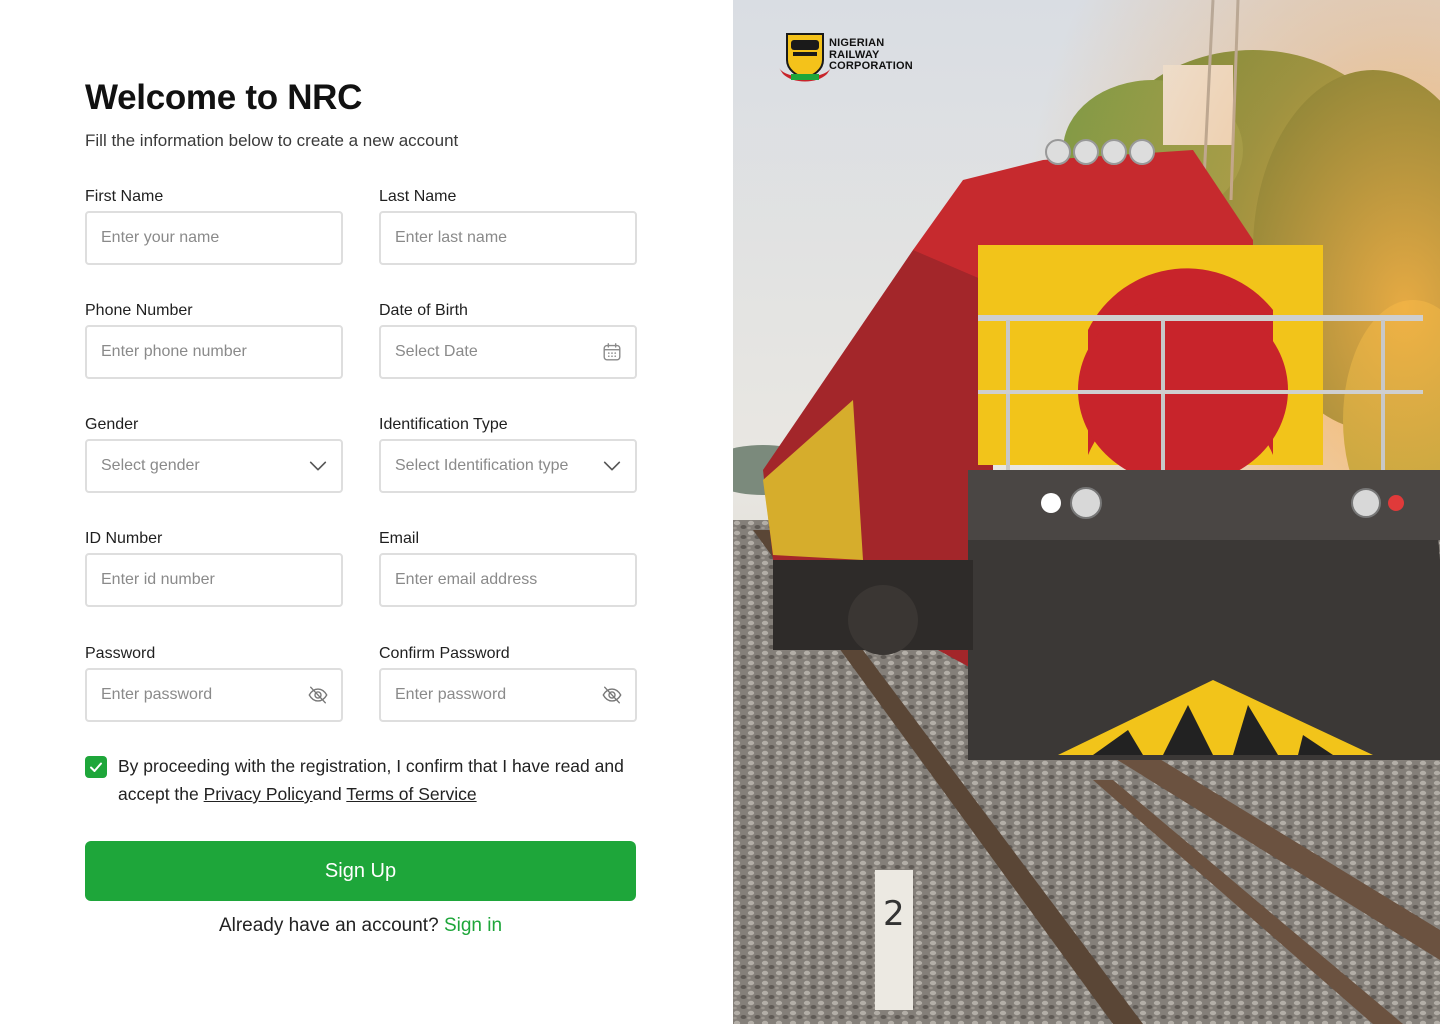 The height and width of the screenshot is (1024, 1440). I want to click on dob-picker, so click(508, 352).